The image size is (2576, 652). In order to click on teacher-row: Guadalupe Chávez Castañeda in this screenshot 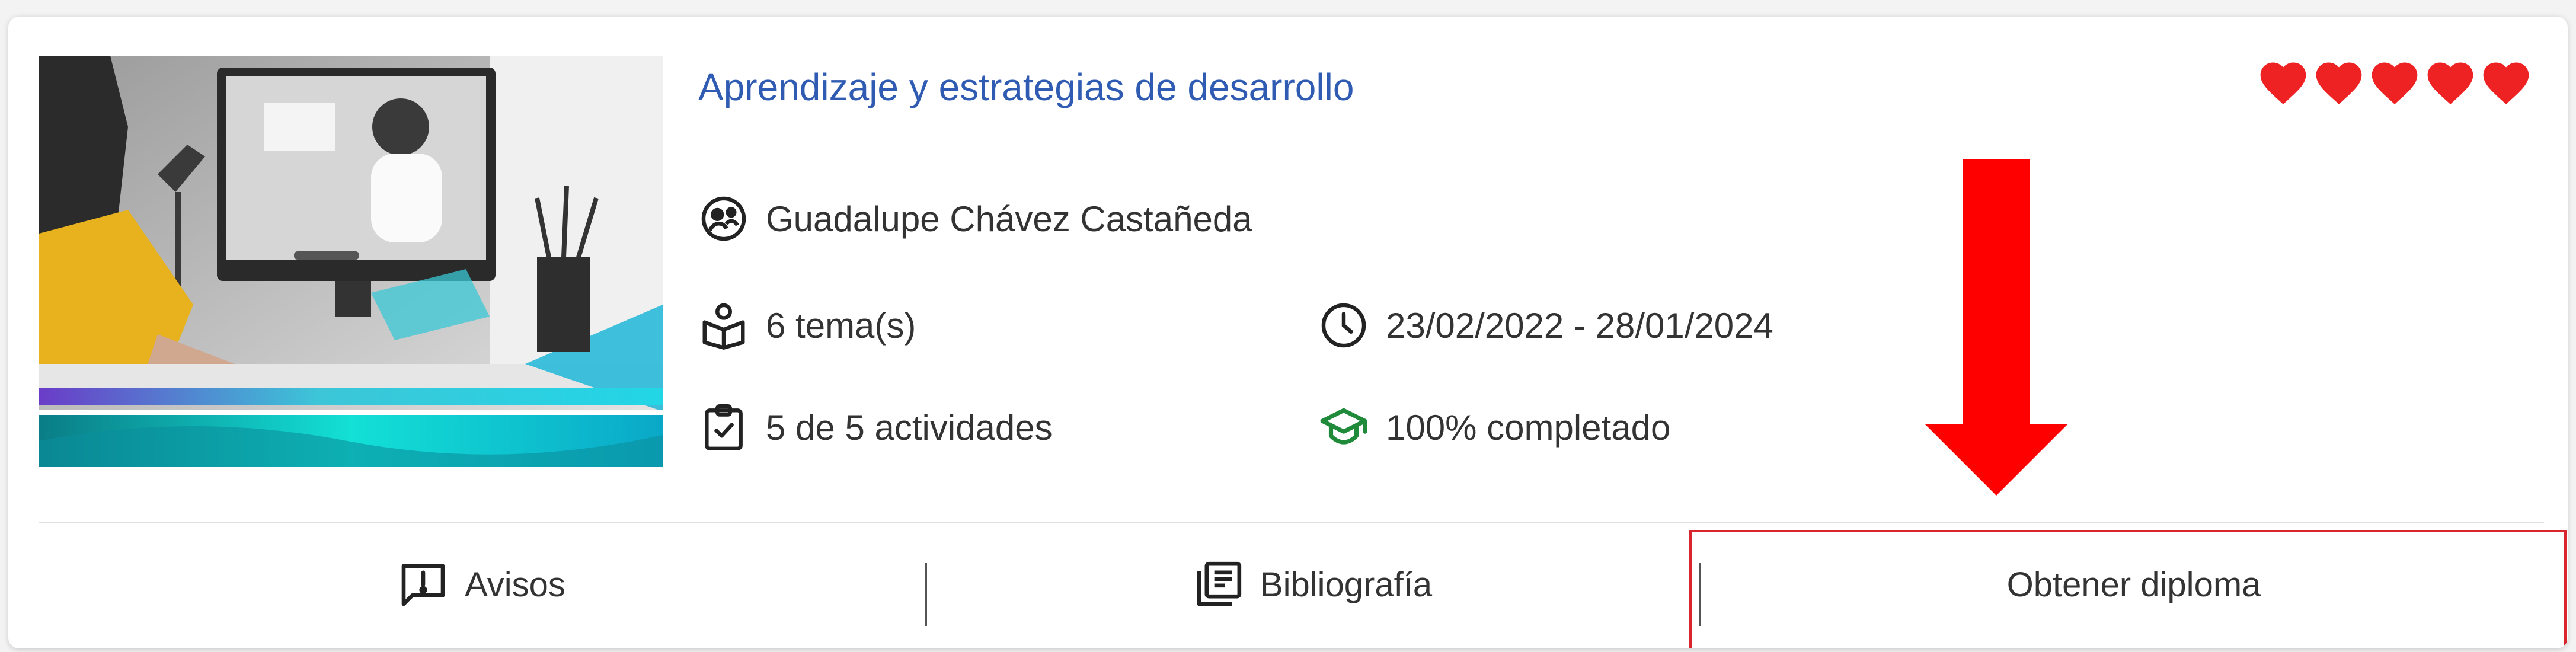, I will do `click(975, 219)`.